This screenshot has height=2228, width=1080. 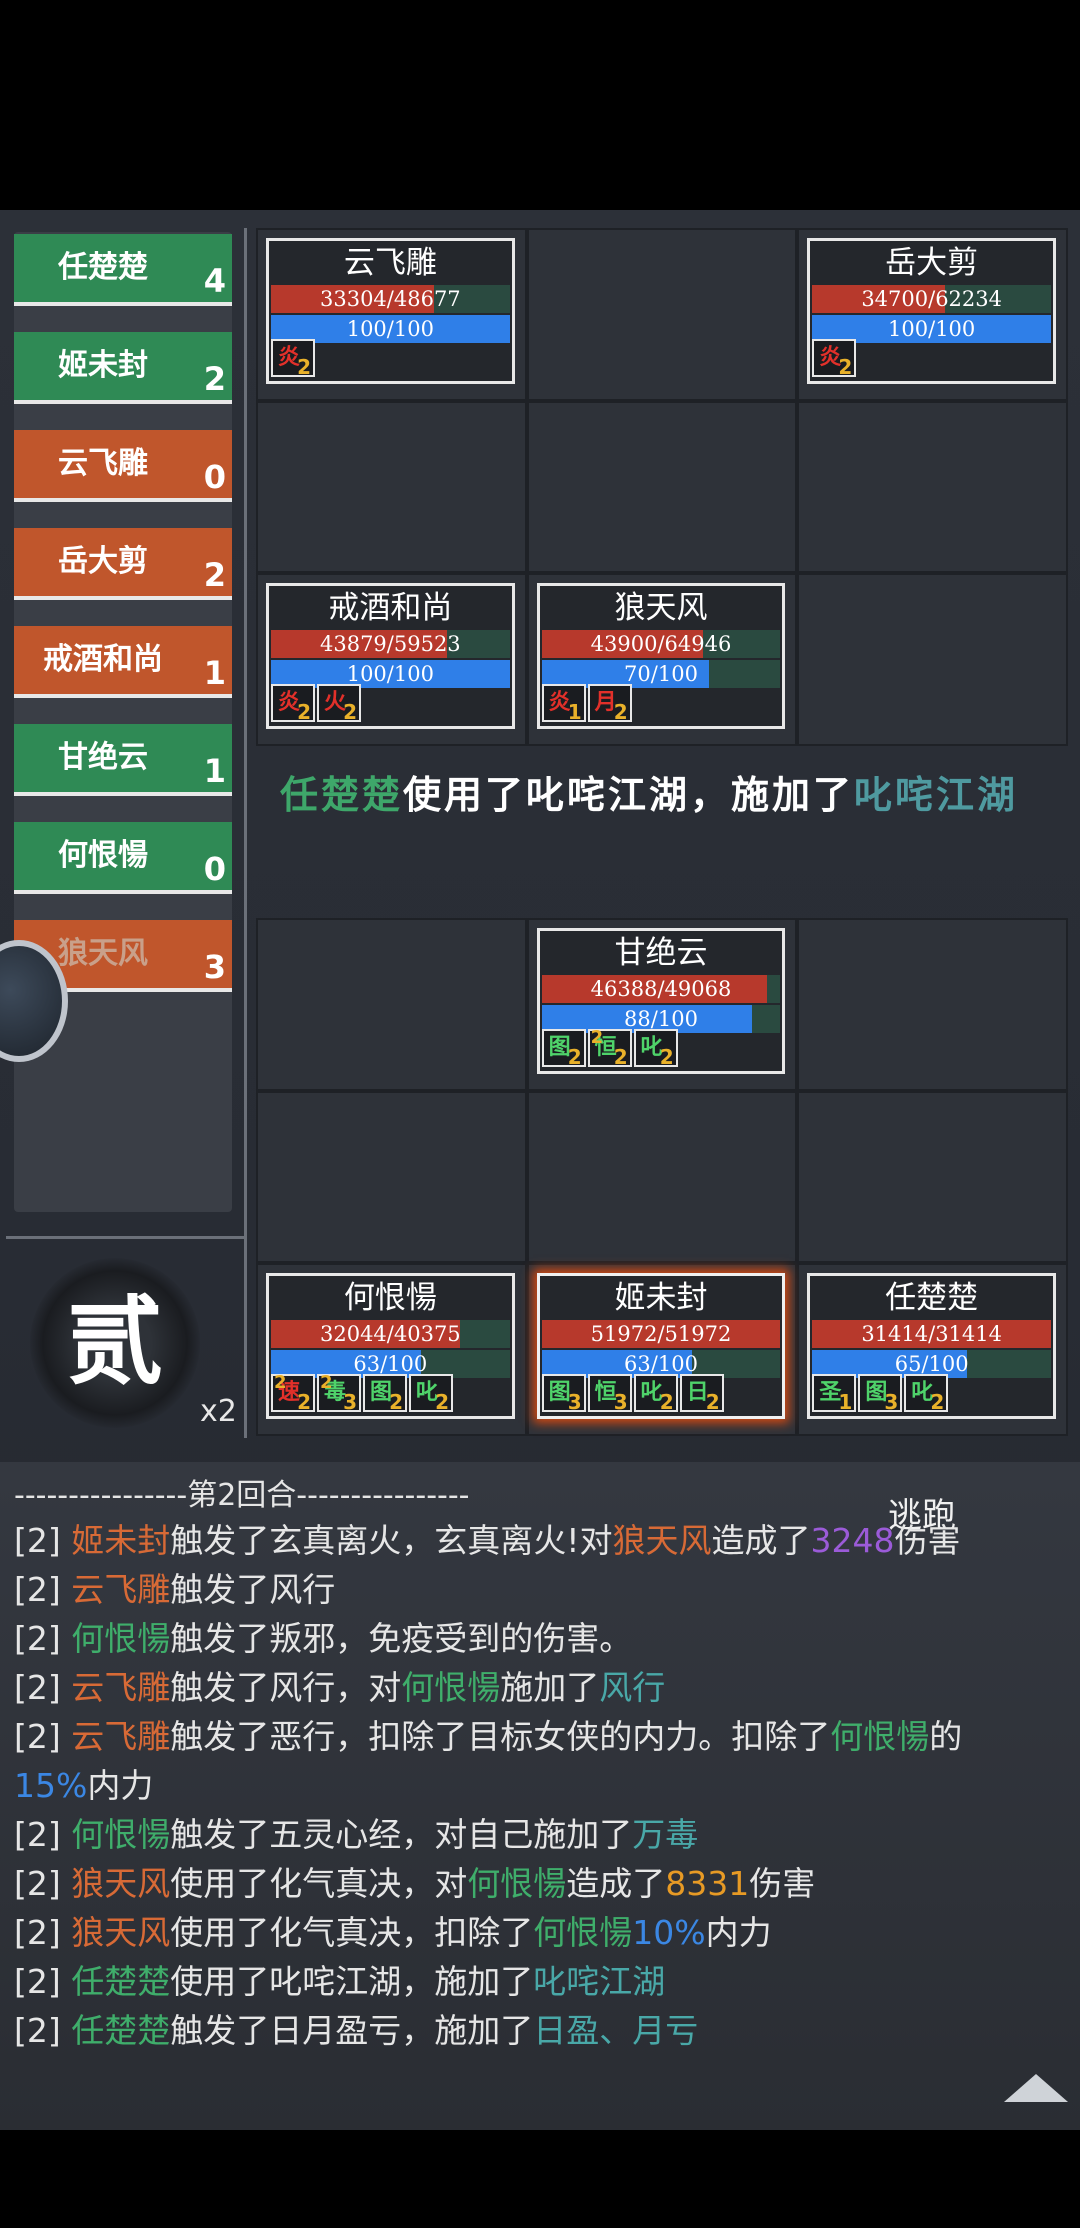 I want to click on unit-card: 戒酒和尚 43879/59523 100/100 炎 2 火 2, so click(x=390, y=656).